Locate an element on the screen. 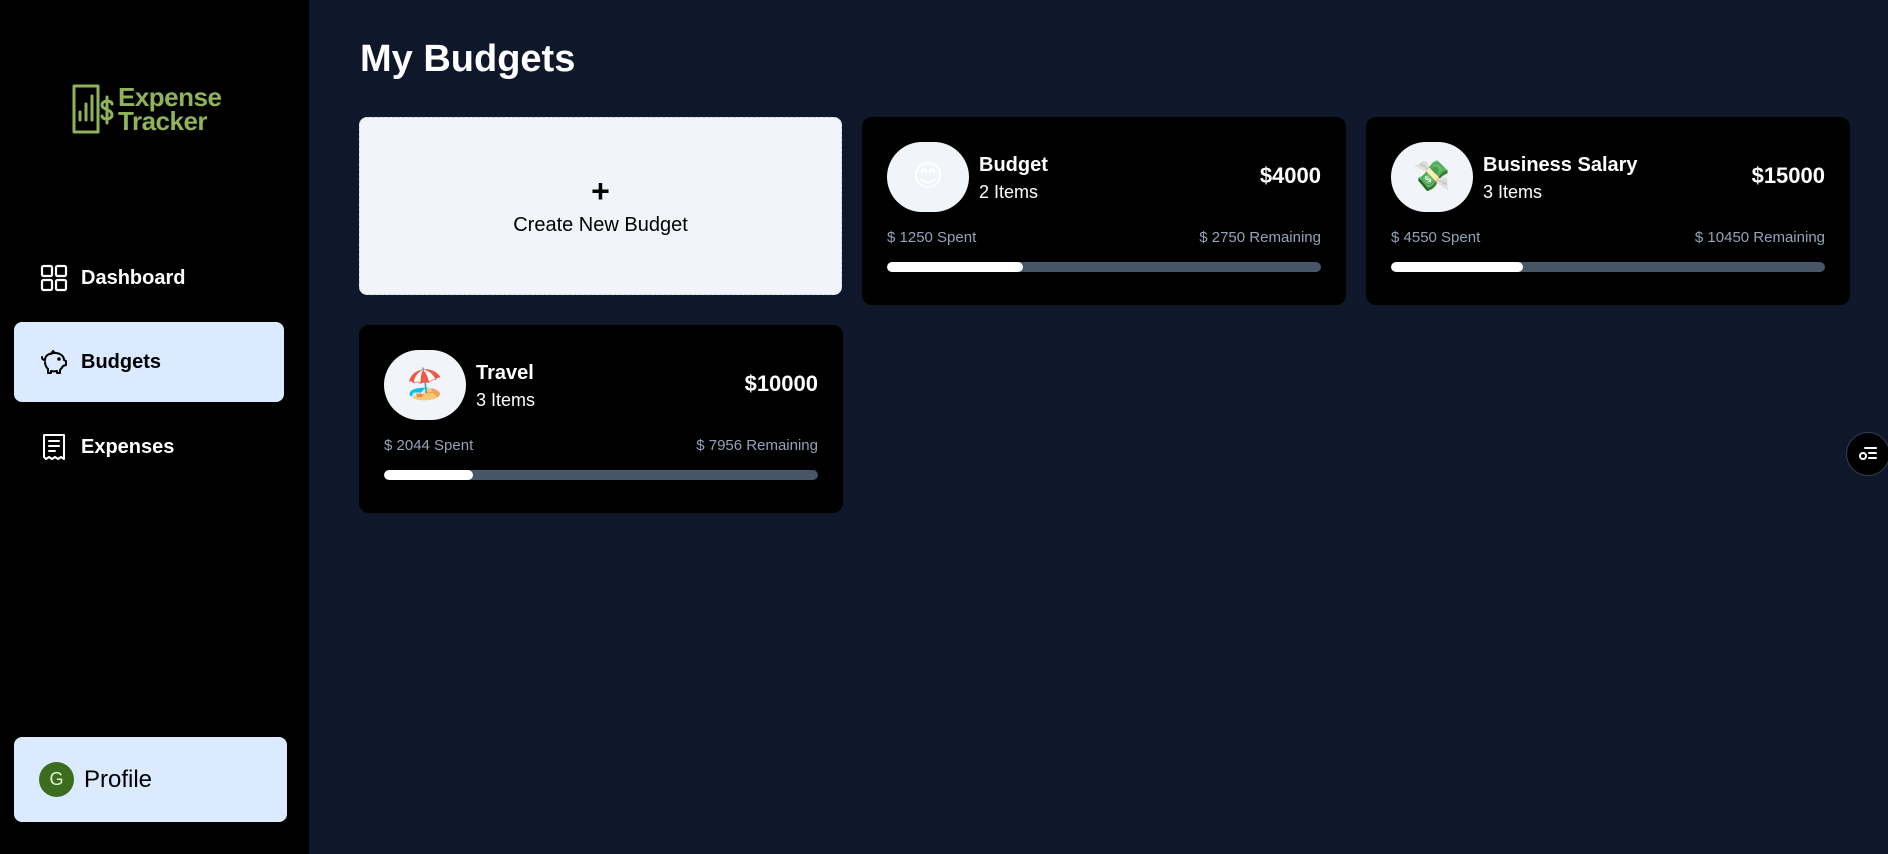 The width and height of the screenshot is (1888, 854). sidebar-item-budgets: Budgets is located at coordinates (149, 362).